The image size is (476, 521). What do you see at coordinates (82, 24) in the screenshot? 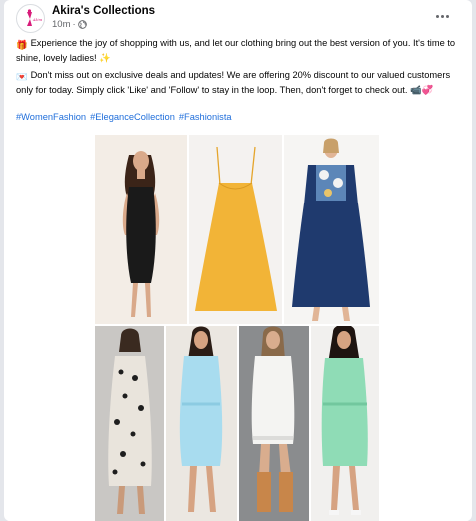
I see `globe-icon` at bounding box center [82, 24].